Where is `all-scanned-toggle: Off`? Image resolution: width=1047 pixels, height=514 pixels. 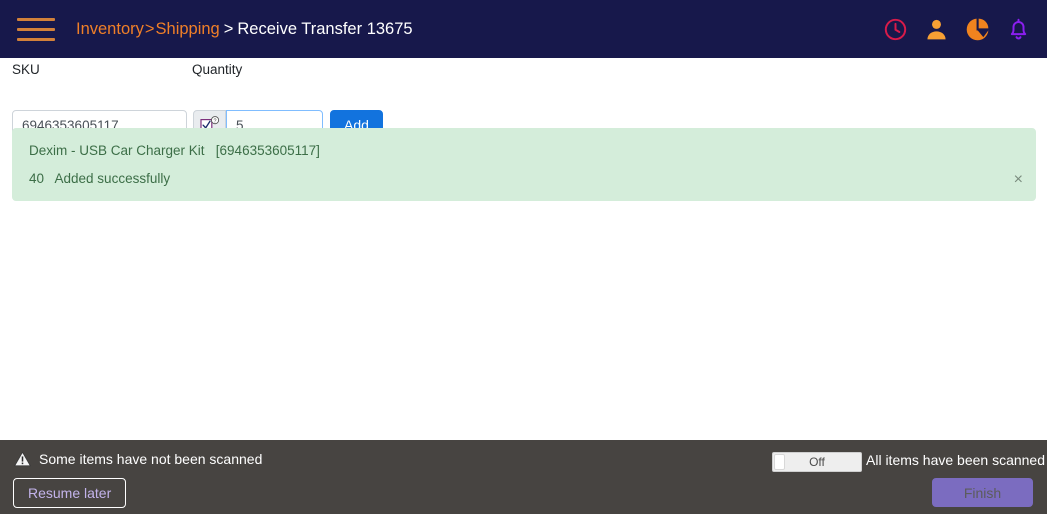
all-scanned-toggle: Off is located at coordinates (817, 462).